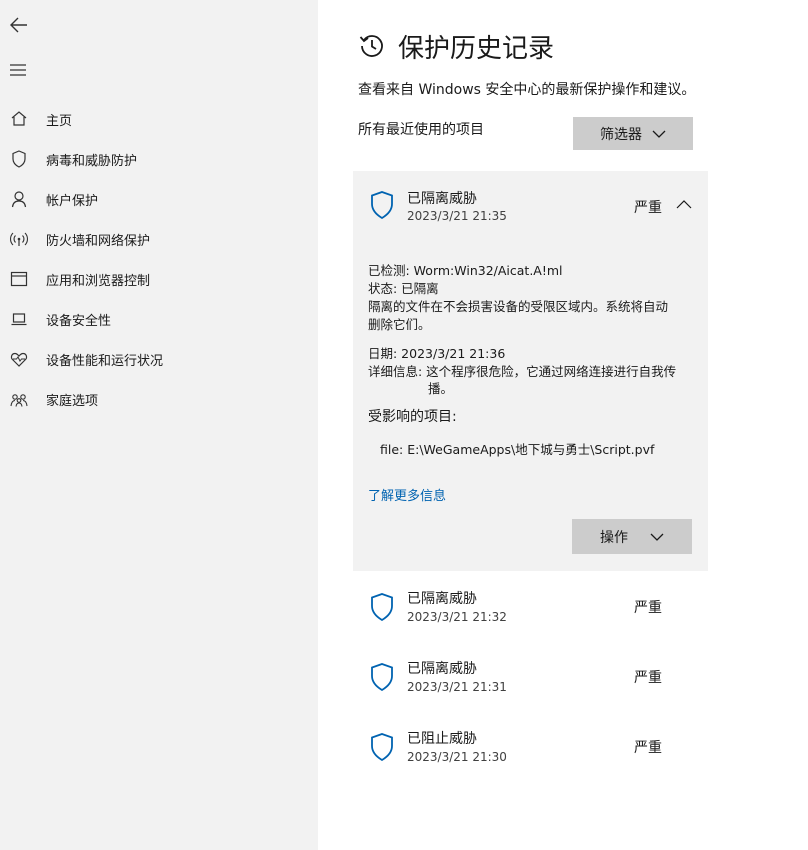 This screenshot has height=850, width=808. I want to click on filter-button: 筛选器, so click(633, 133).